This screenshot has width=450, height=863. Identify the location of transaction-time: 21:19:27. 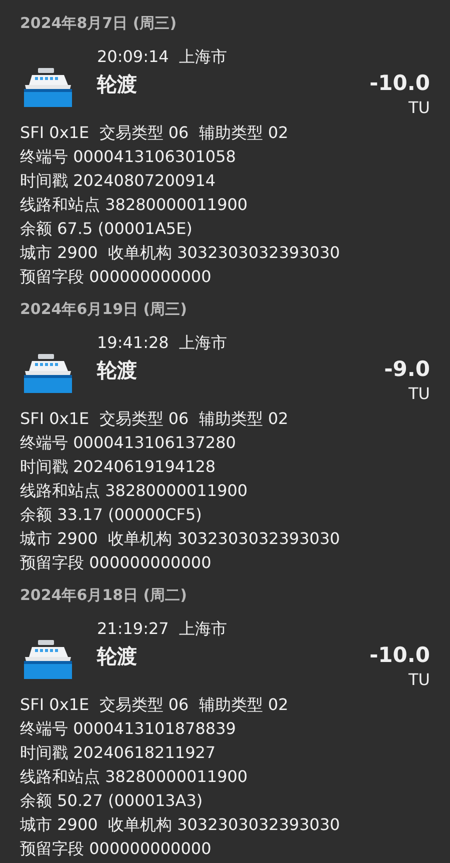
(133, 629).